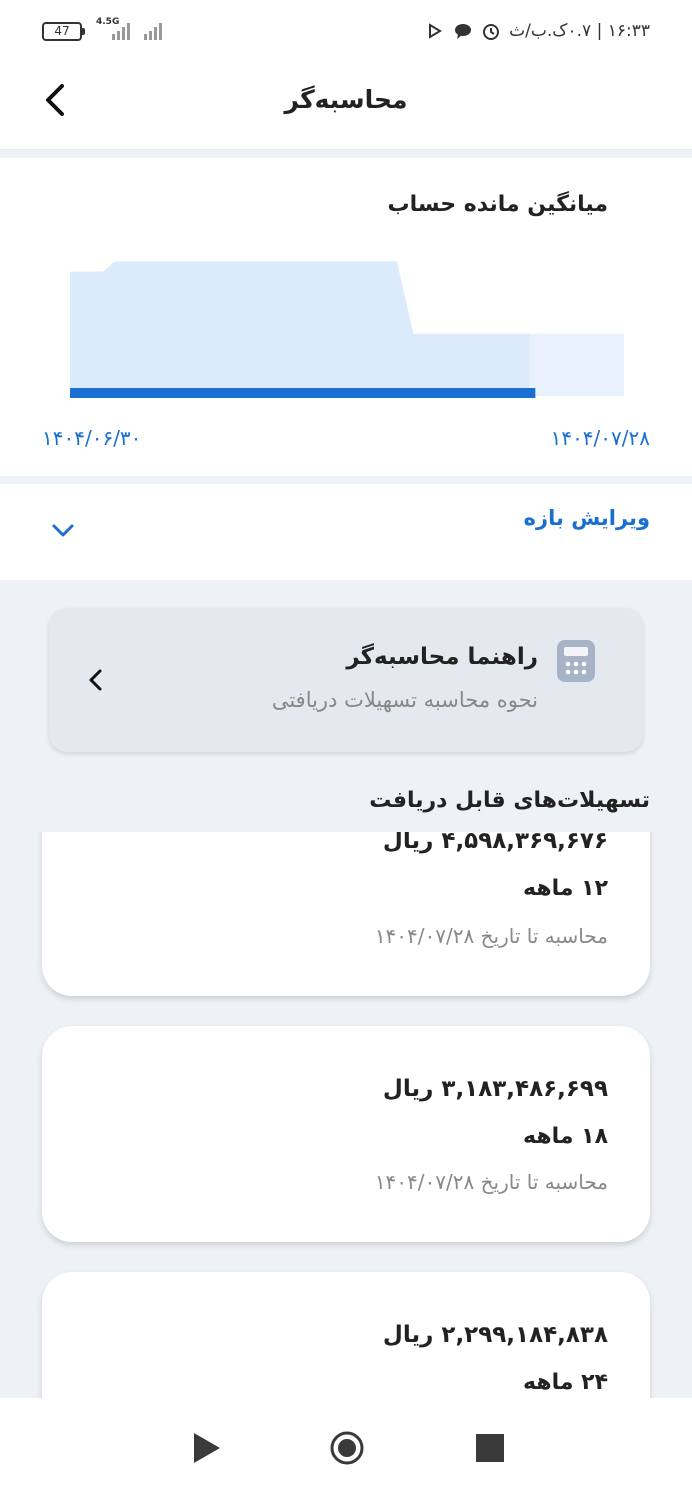 The width and height of the screenshot is (692, 1500). Describe the element at coordinates (436, 31) in the screenshot. I see `play-store-icon` at that location.